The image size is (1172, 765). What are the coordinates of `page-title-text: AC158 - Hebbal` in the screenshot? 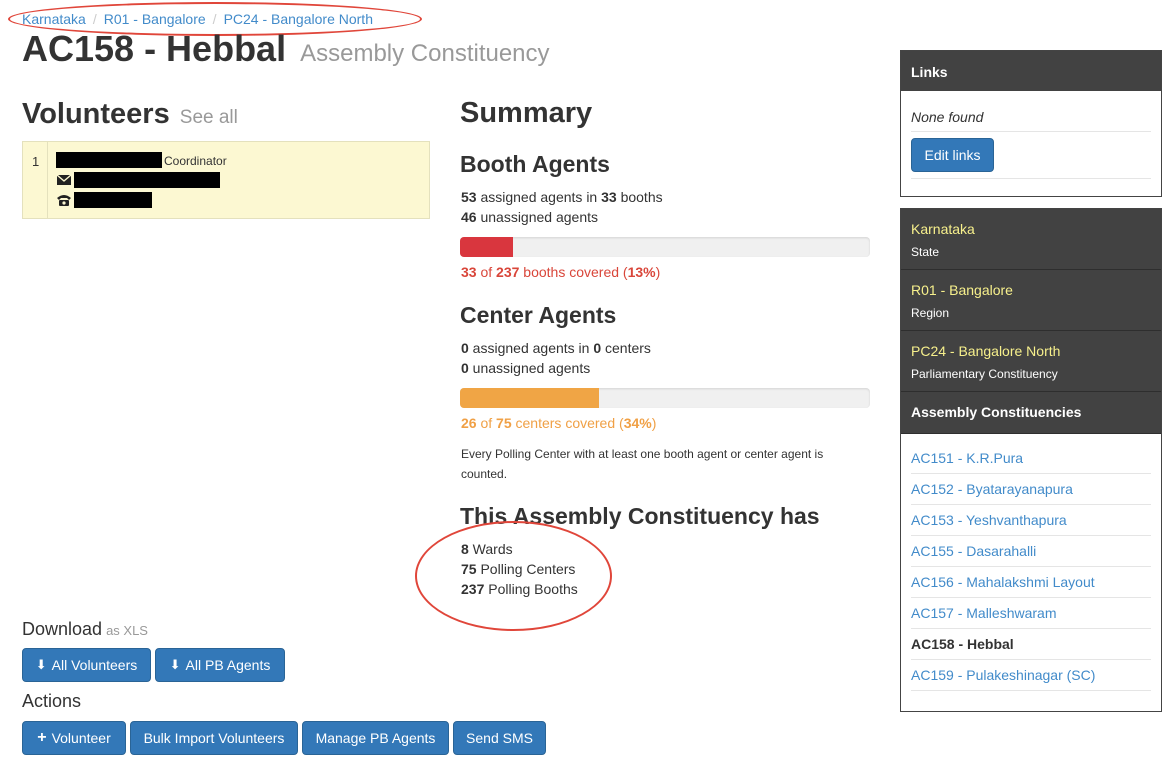 It's located at (154, 48).